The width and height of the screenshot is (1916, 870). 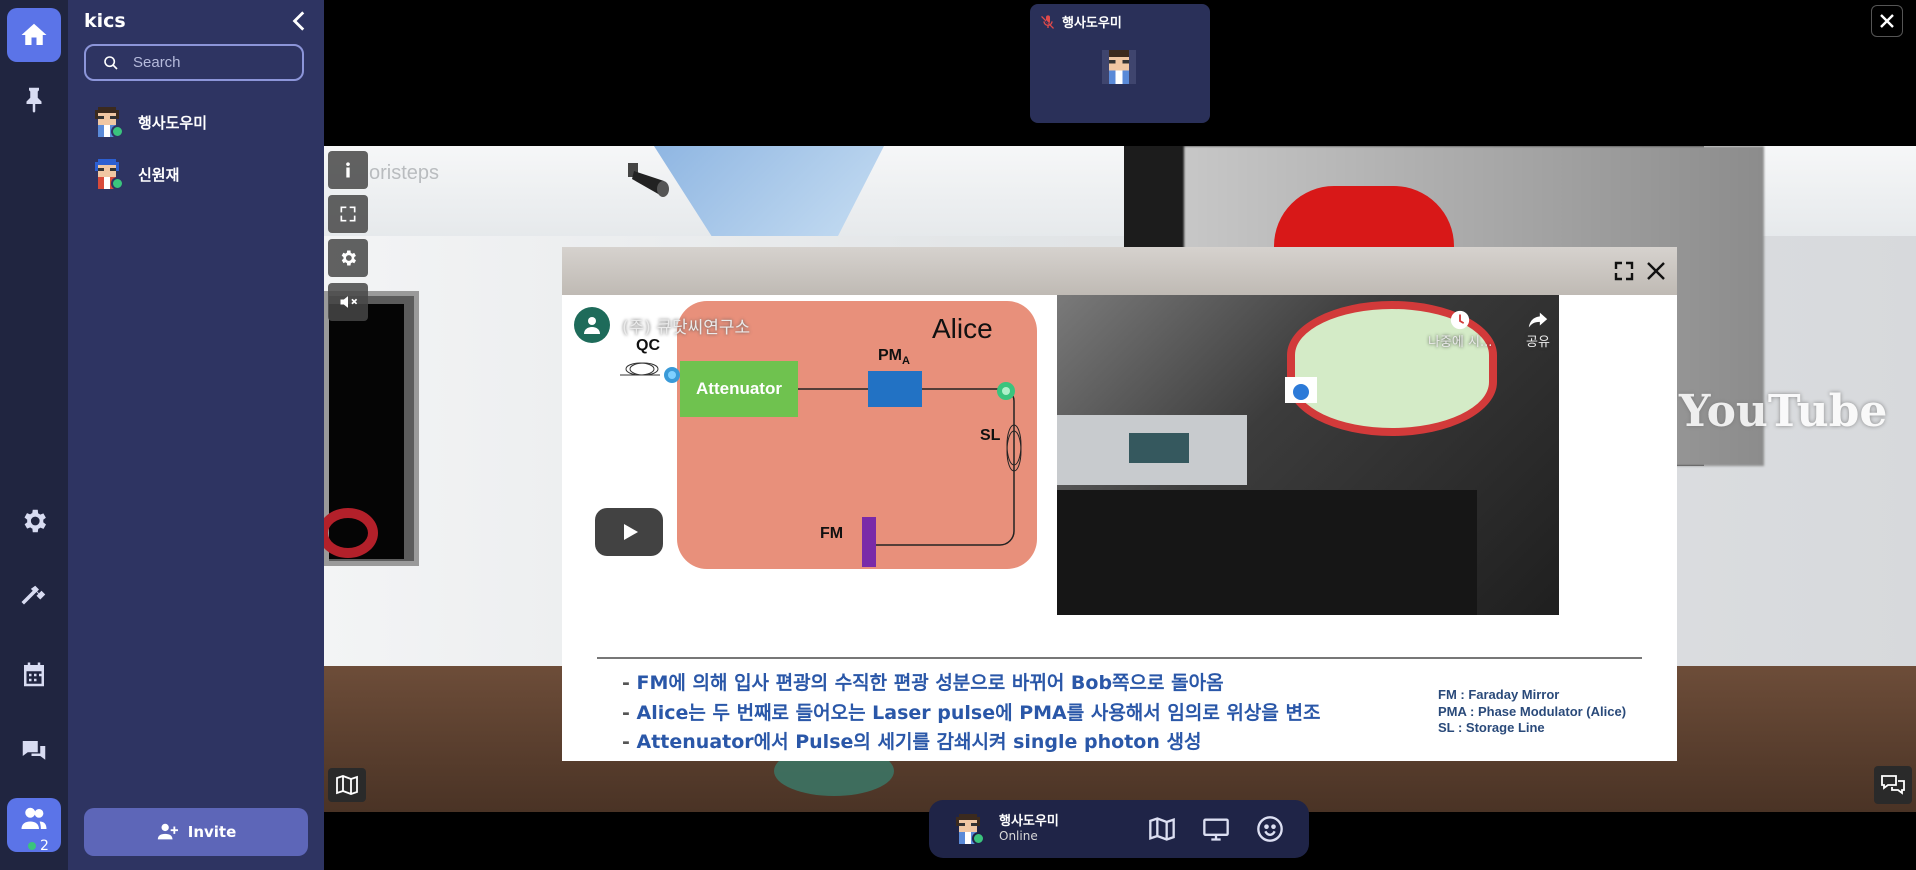 I want to click on legend-item: PMA : Phase Modulator (Alice), so click(x=1532, y=711).